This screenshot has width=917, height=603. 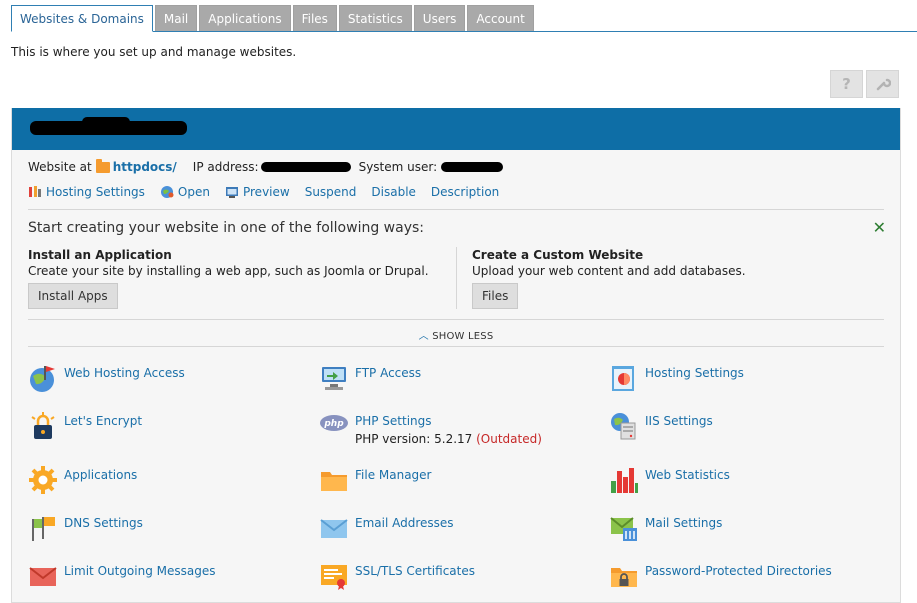 What do you see at coordinates (687, 475) in the screenshot?
I see `web-statistics-label: Web Statistics` at bounding box center [687, 475].